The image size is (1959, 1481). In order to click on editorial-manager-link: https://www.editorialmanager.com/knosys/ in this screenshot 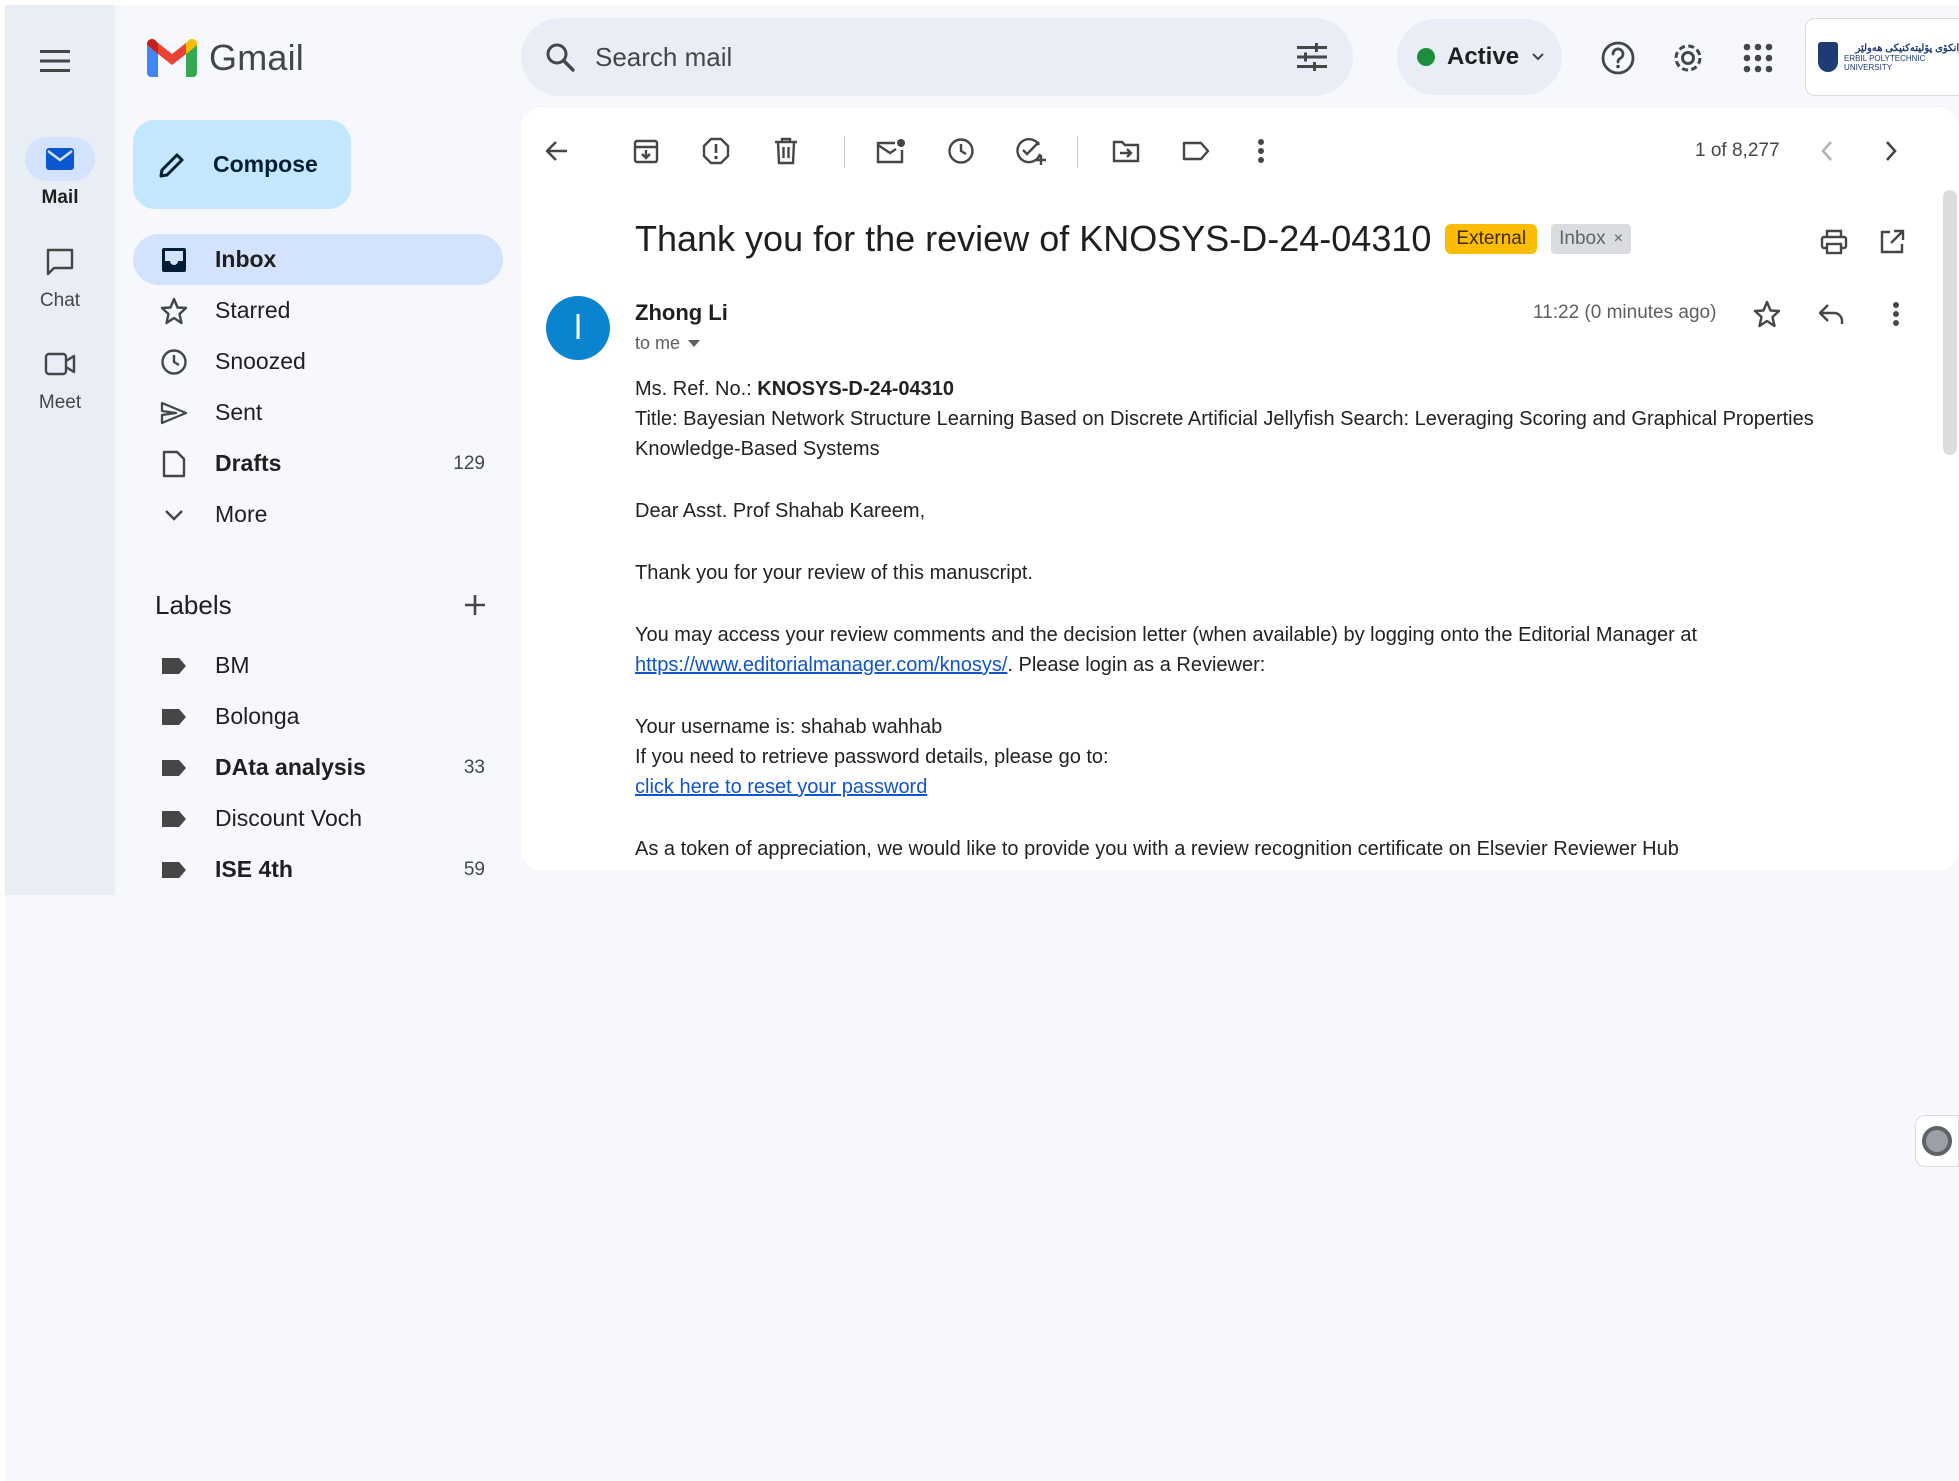, I will do `click(821, 665)`.